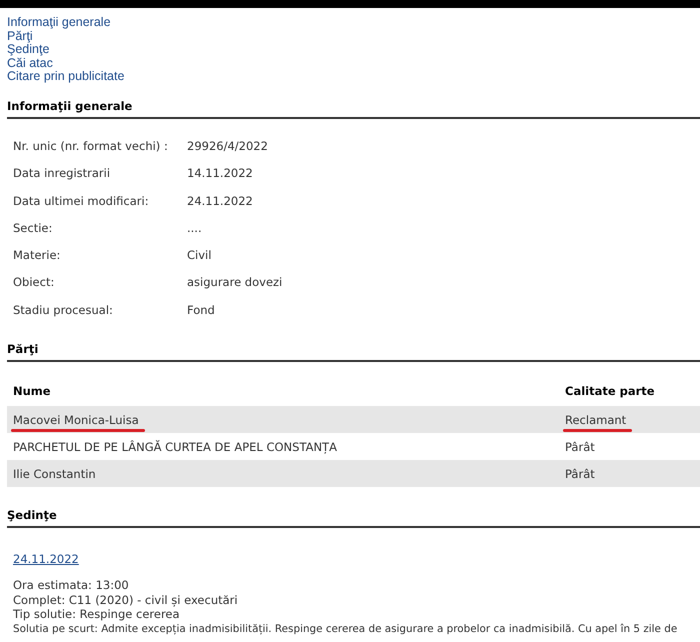 The image size is (700, 642). I want to click on table-cell: Macovei Monica-Luisa, so click(76, 419).